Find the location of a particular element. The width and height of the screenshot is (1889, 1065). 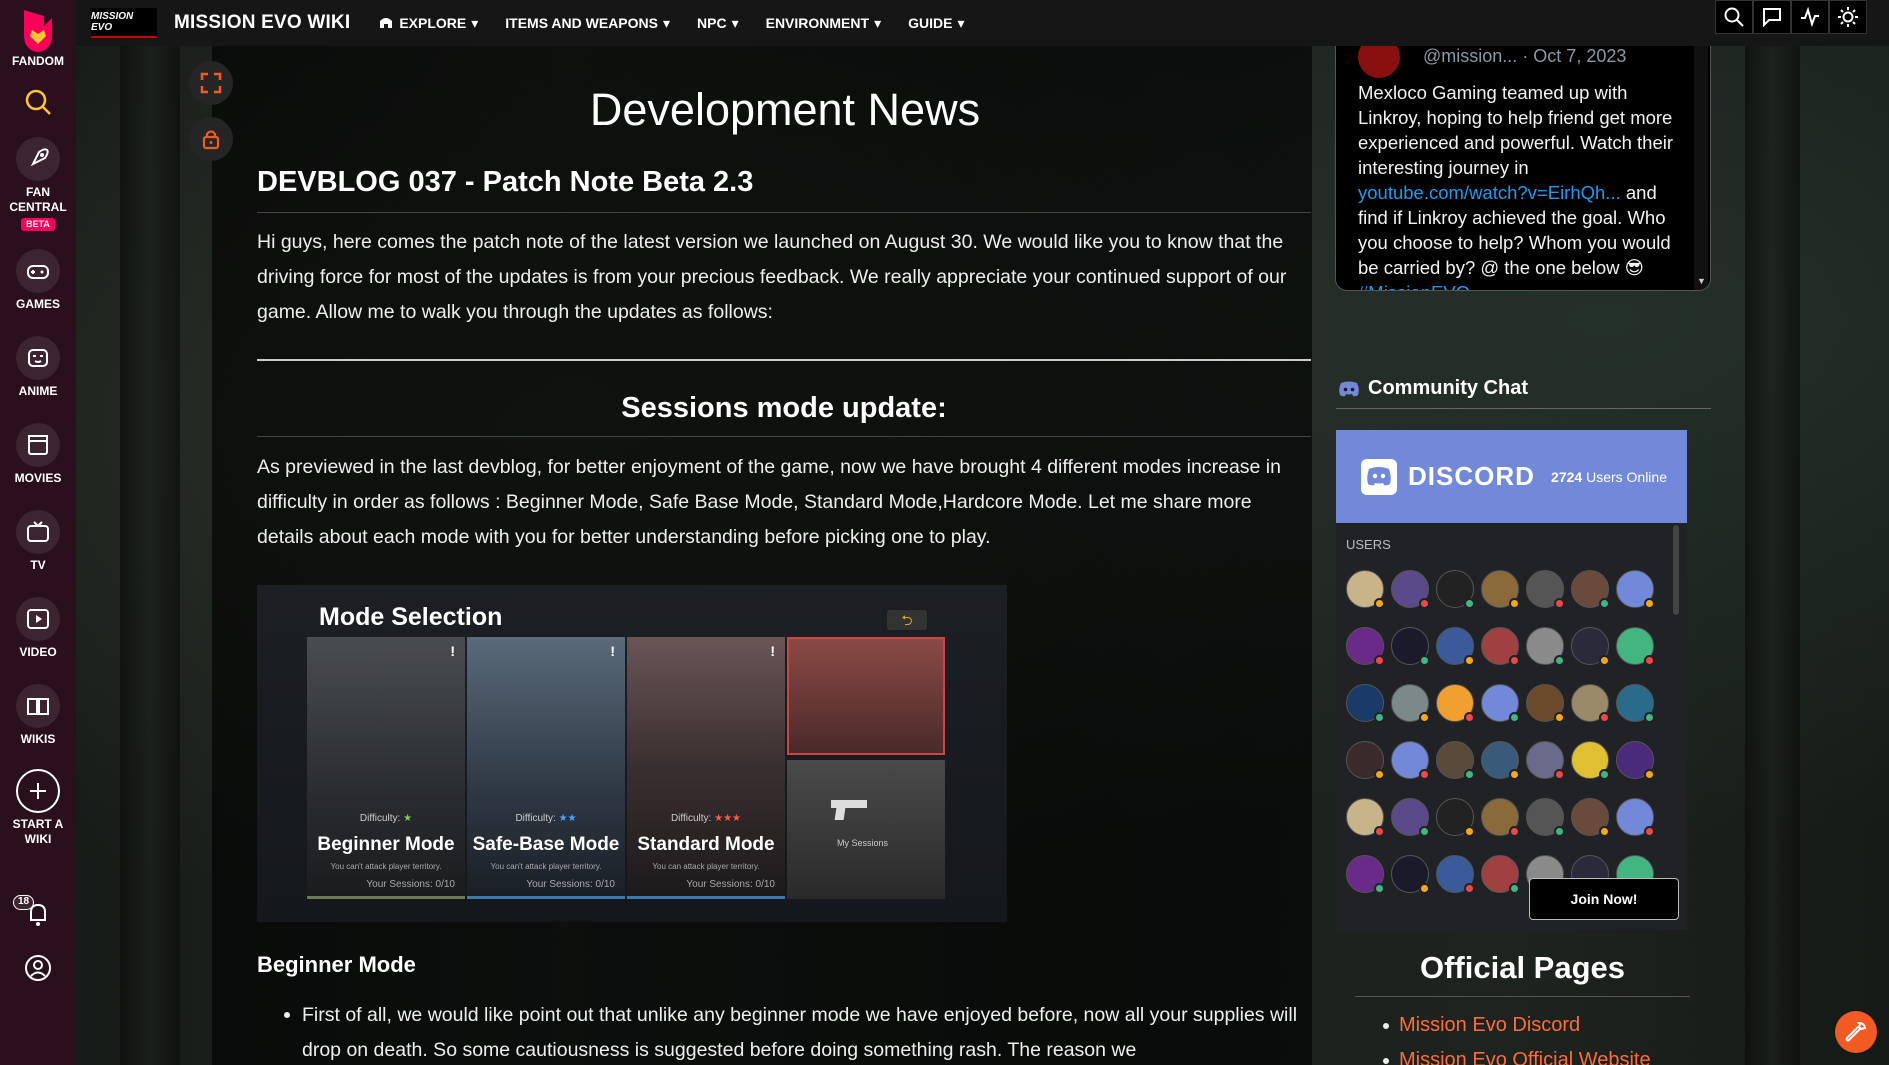

pistol-icon is located at coordinates (849, 810).